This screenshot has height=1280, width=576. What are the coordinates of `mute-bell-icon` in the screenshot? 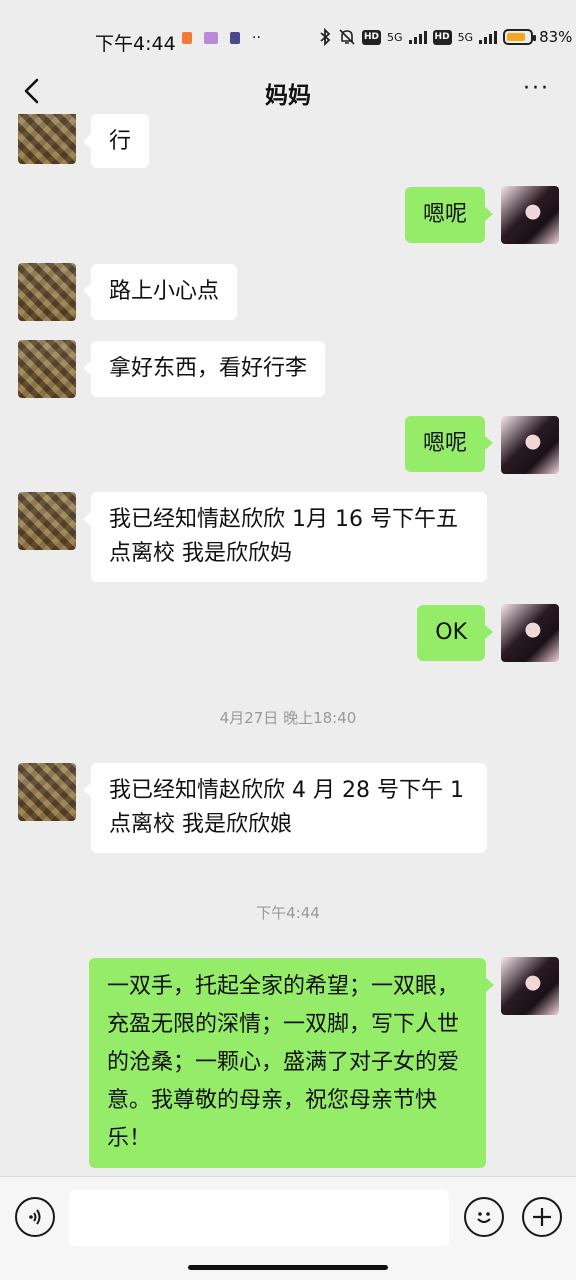 It's located at (347, 37).